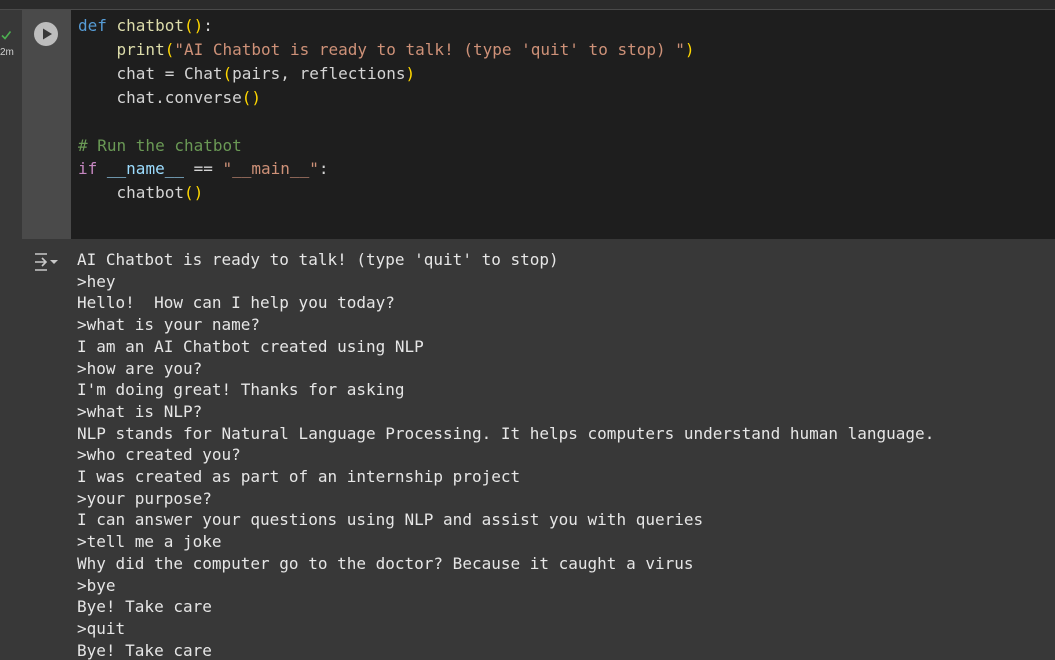  What do you see at coordinates (159, 455) in the screenshot?
I see `output-line: >who created you?` at bounding box center [159, 455].